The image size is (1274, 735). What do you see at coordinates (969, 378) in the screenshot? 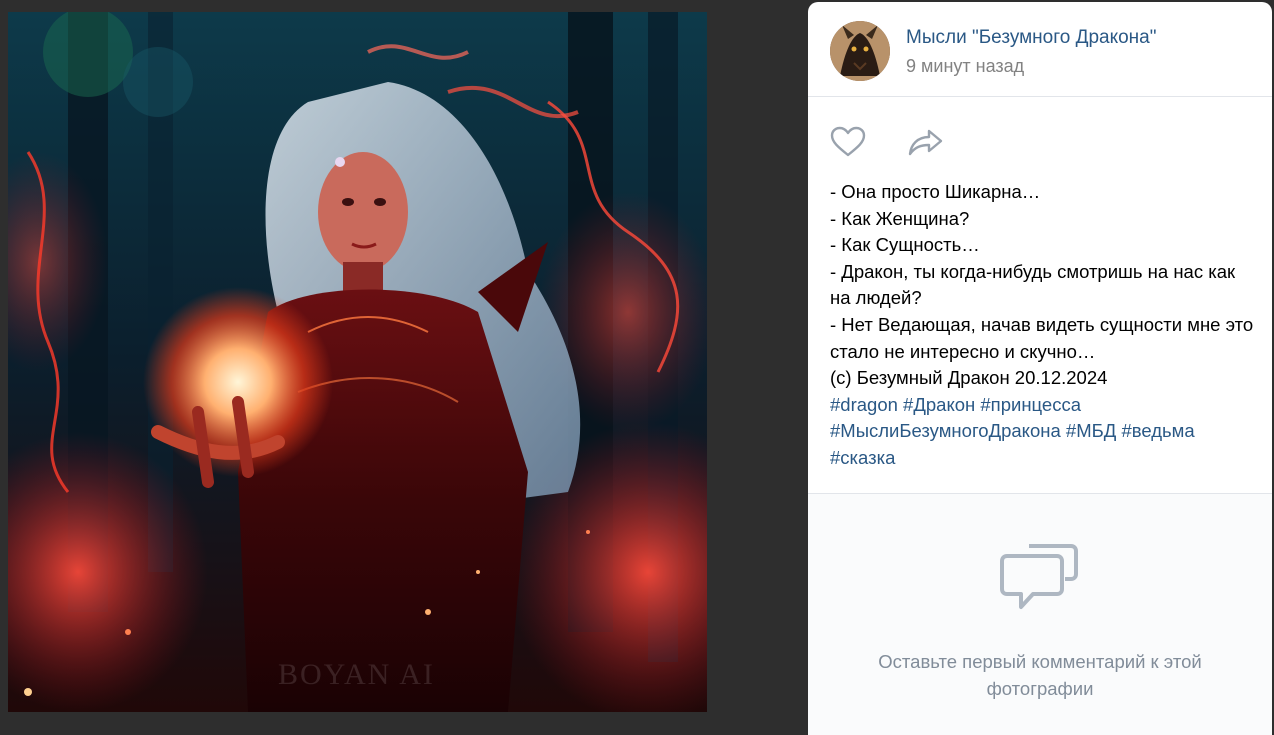
I see `post-text-line: (с) Безумный Дракон 20.12.2024` at bounding box center [969, 378].